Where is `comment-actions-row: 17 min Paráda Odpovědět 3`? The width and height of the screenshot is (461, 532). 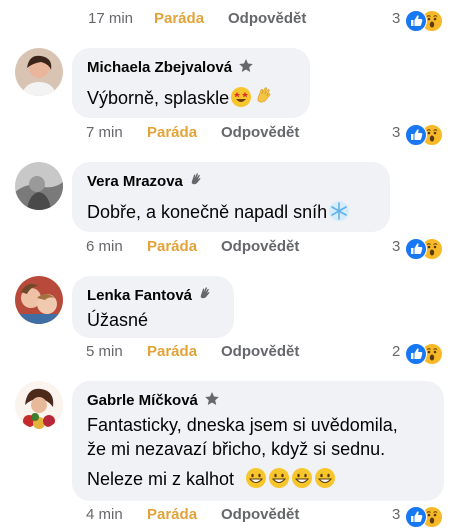
comment-actions-row: 17 min Paráda Odpovědět 3 is located at coordinates (230, 21).